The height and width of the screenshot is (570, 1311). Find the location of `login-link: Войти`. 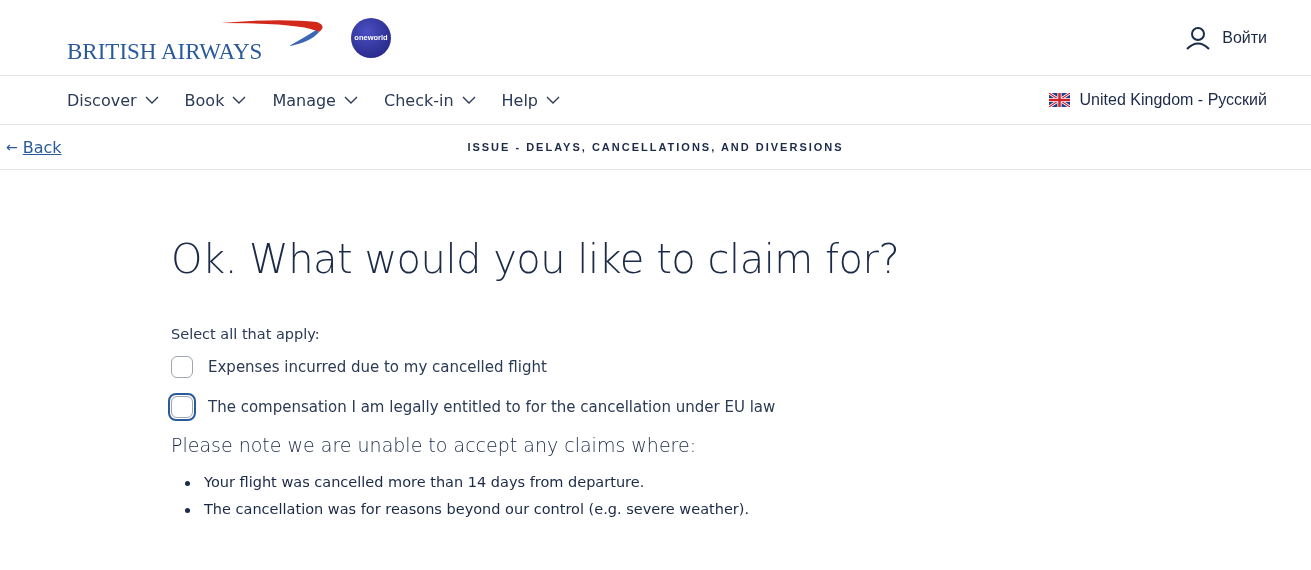

login-link: Войти is located at coordinates (1226, 37).